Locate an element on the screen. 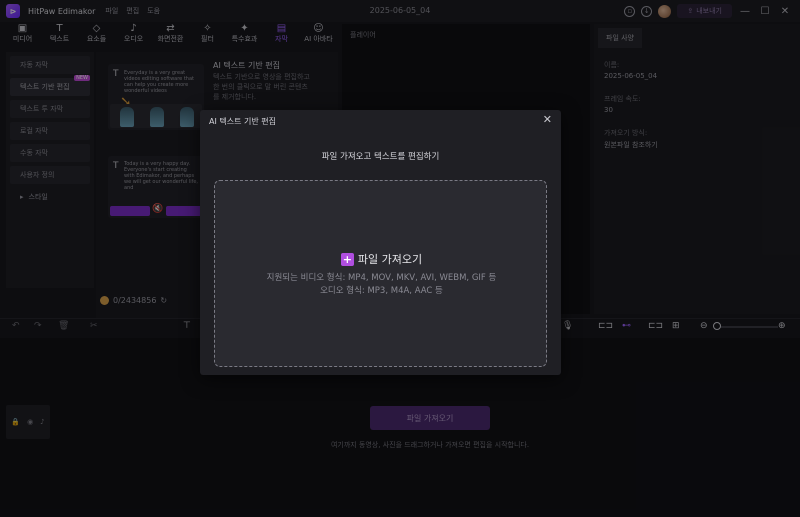 Image resolution: width=800 pixels, height=517 pixels. import-file-button: + 파일 가져오기 is located at coordinates (381, 259).